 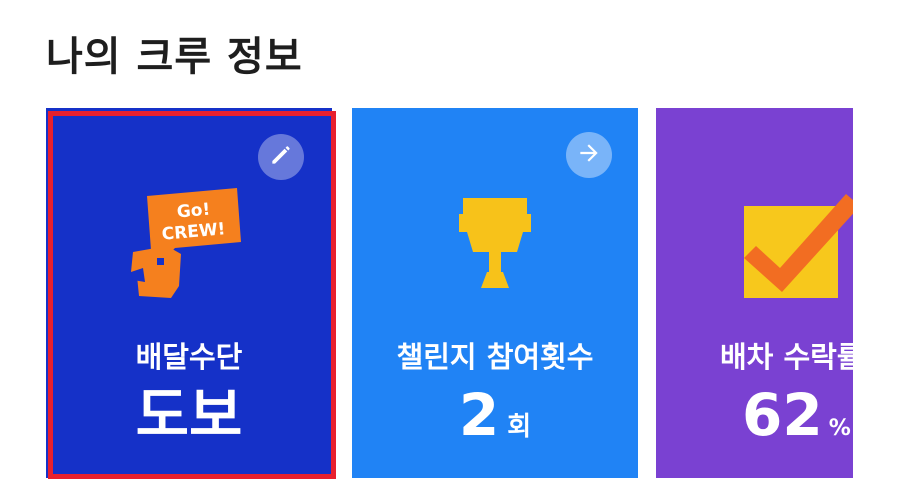 I want to click on view-challenges-button, so click(x=589, y=155).